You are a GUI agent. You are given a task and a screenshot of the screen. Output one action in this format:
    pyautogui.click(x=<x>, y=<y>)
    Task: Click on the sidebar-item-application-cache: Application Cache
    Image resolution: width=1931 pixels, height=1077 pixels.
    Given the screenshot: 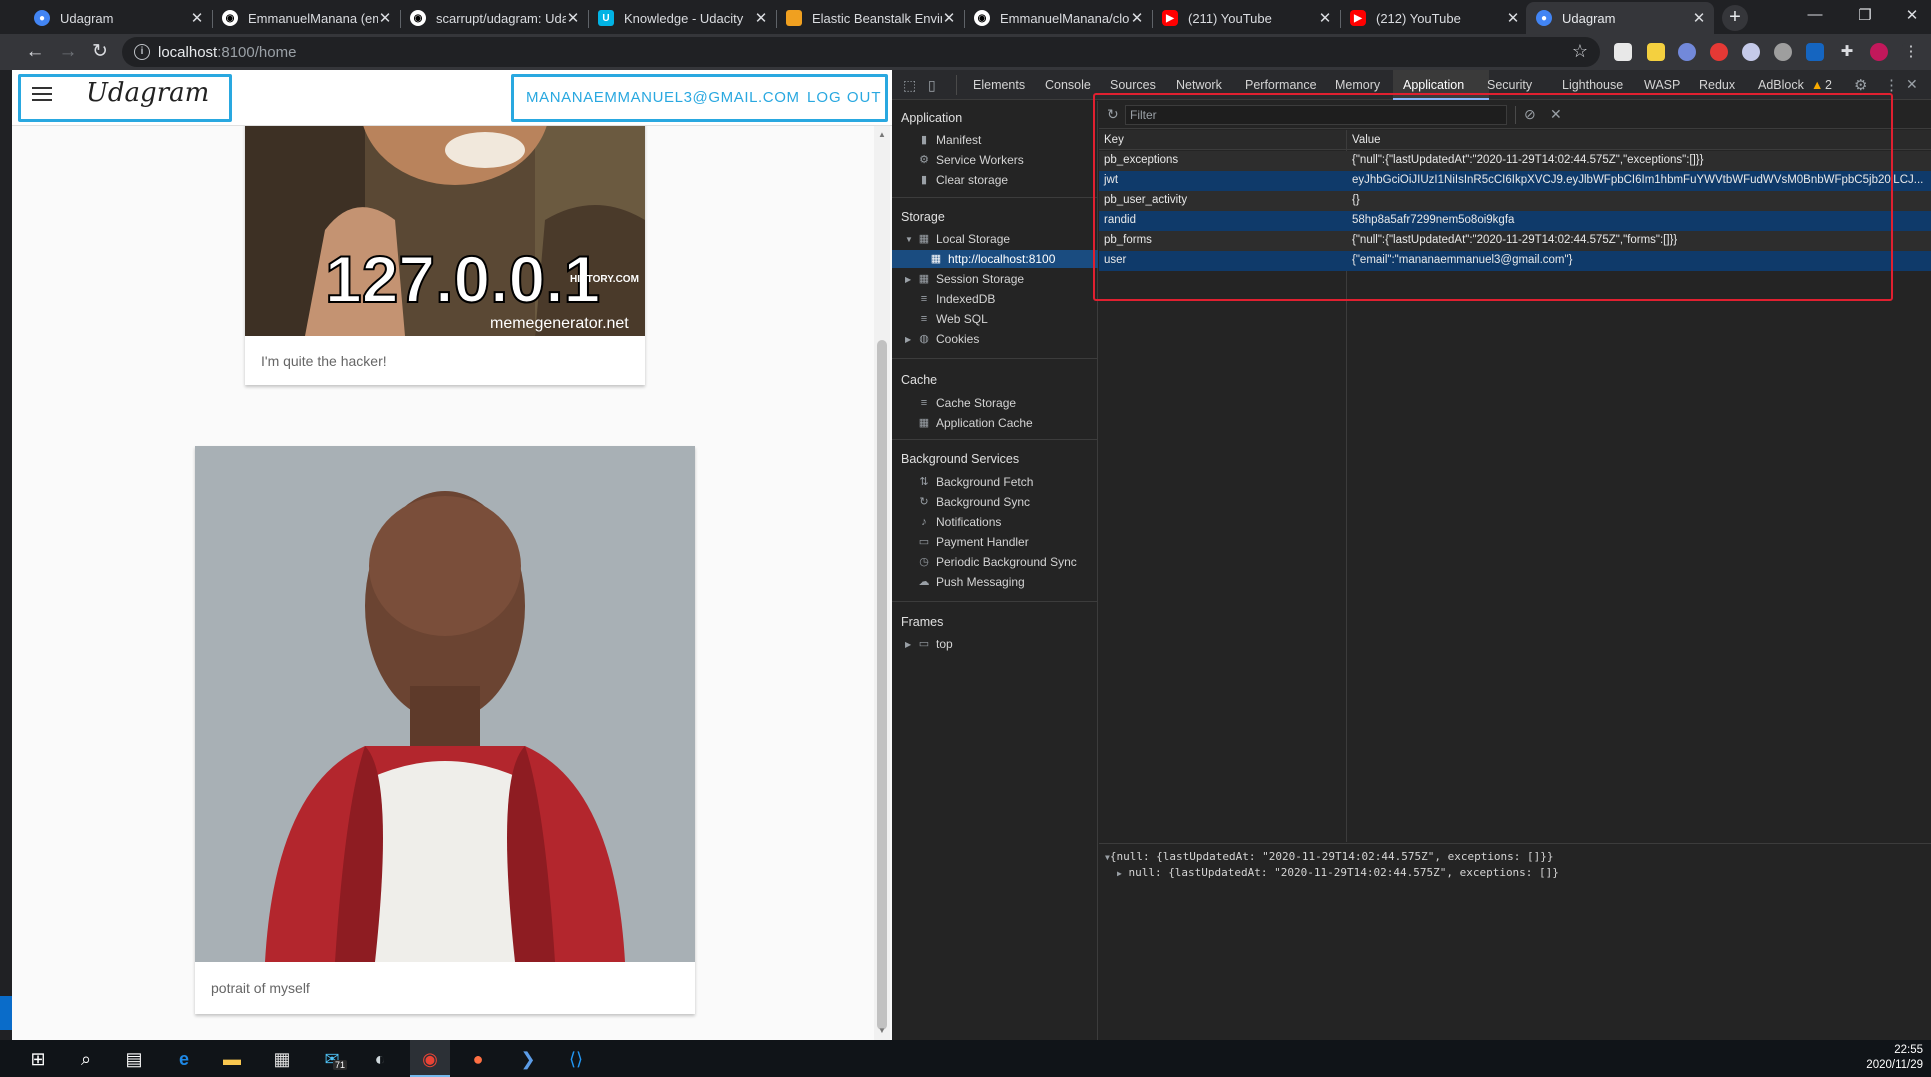 What is the action you would take?
    pyautogui.click(x=984, y=423)
    